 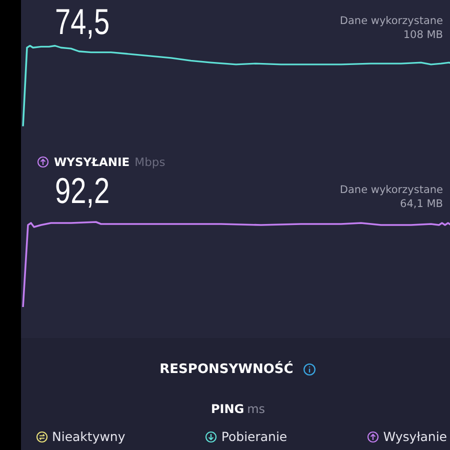 What do you see at coordinates (421, 204) in the screenshot?
I see `data-used-value: 64,1 MB` at bounding box center [421, 204].